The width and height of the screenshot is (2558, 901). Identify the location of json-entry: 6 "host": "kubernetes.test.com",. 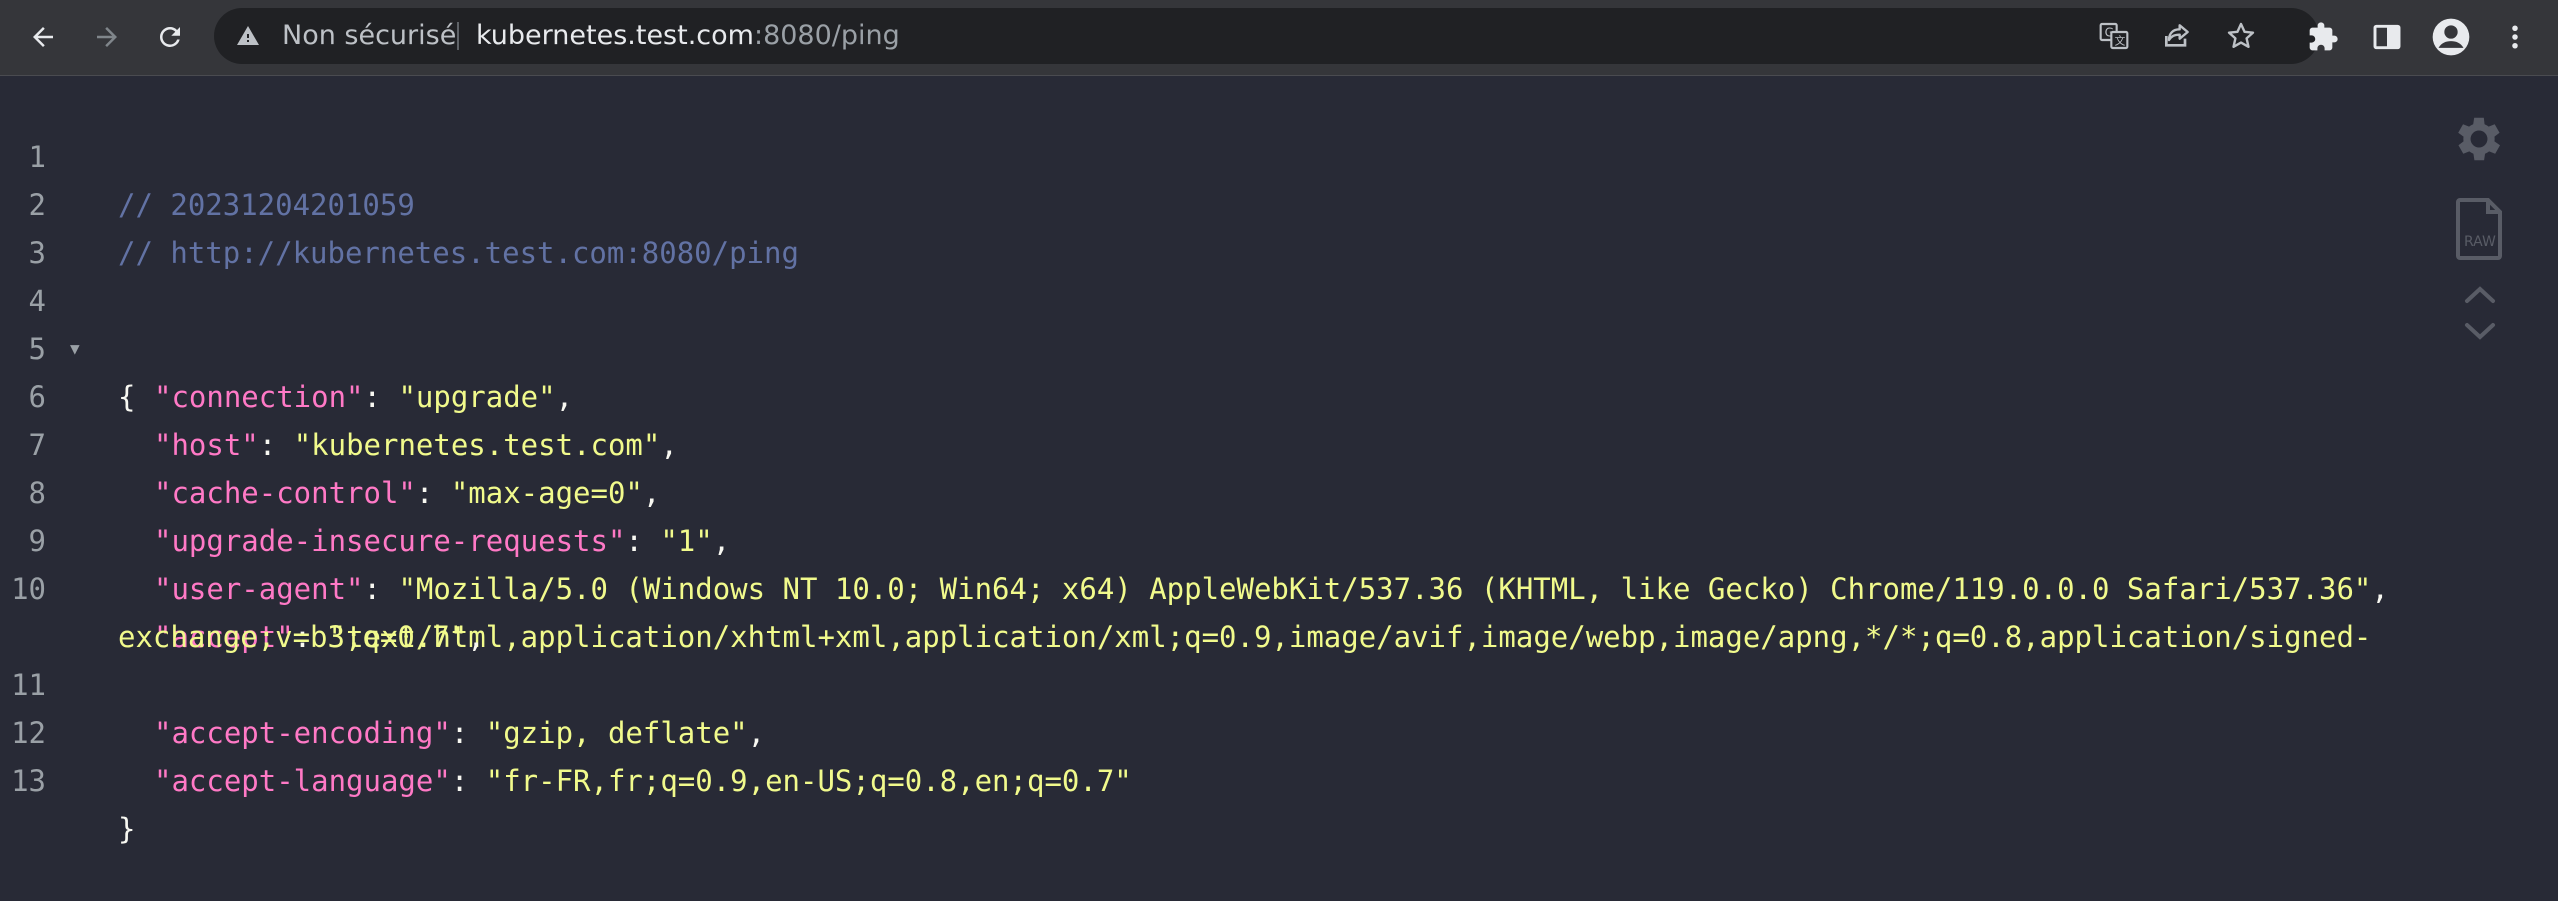
(339, 393).